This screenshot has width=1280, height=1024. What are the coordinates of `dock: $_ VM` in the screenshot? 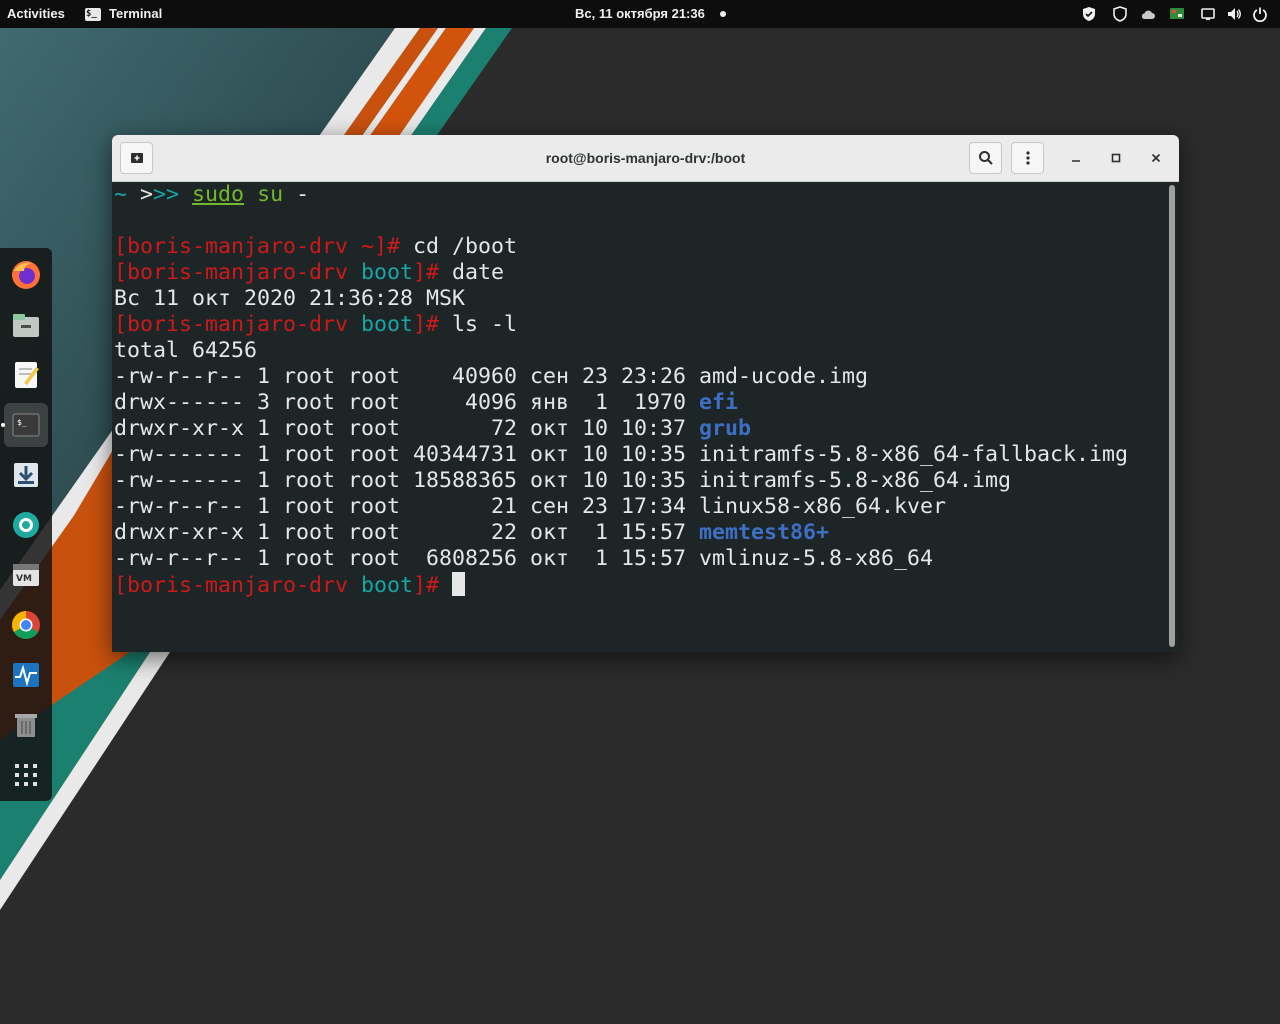 It's located at (26, 524).